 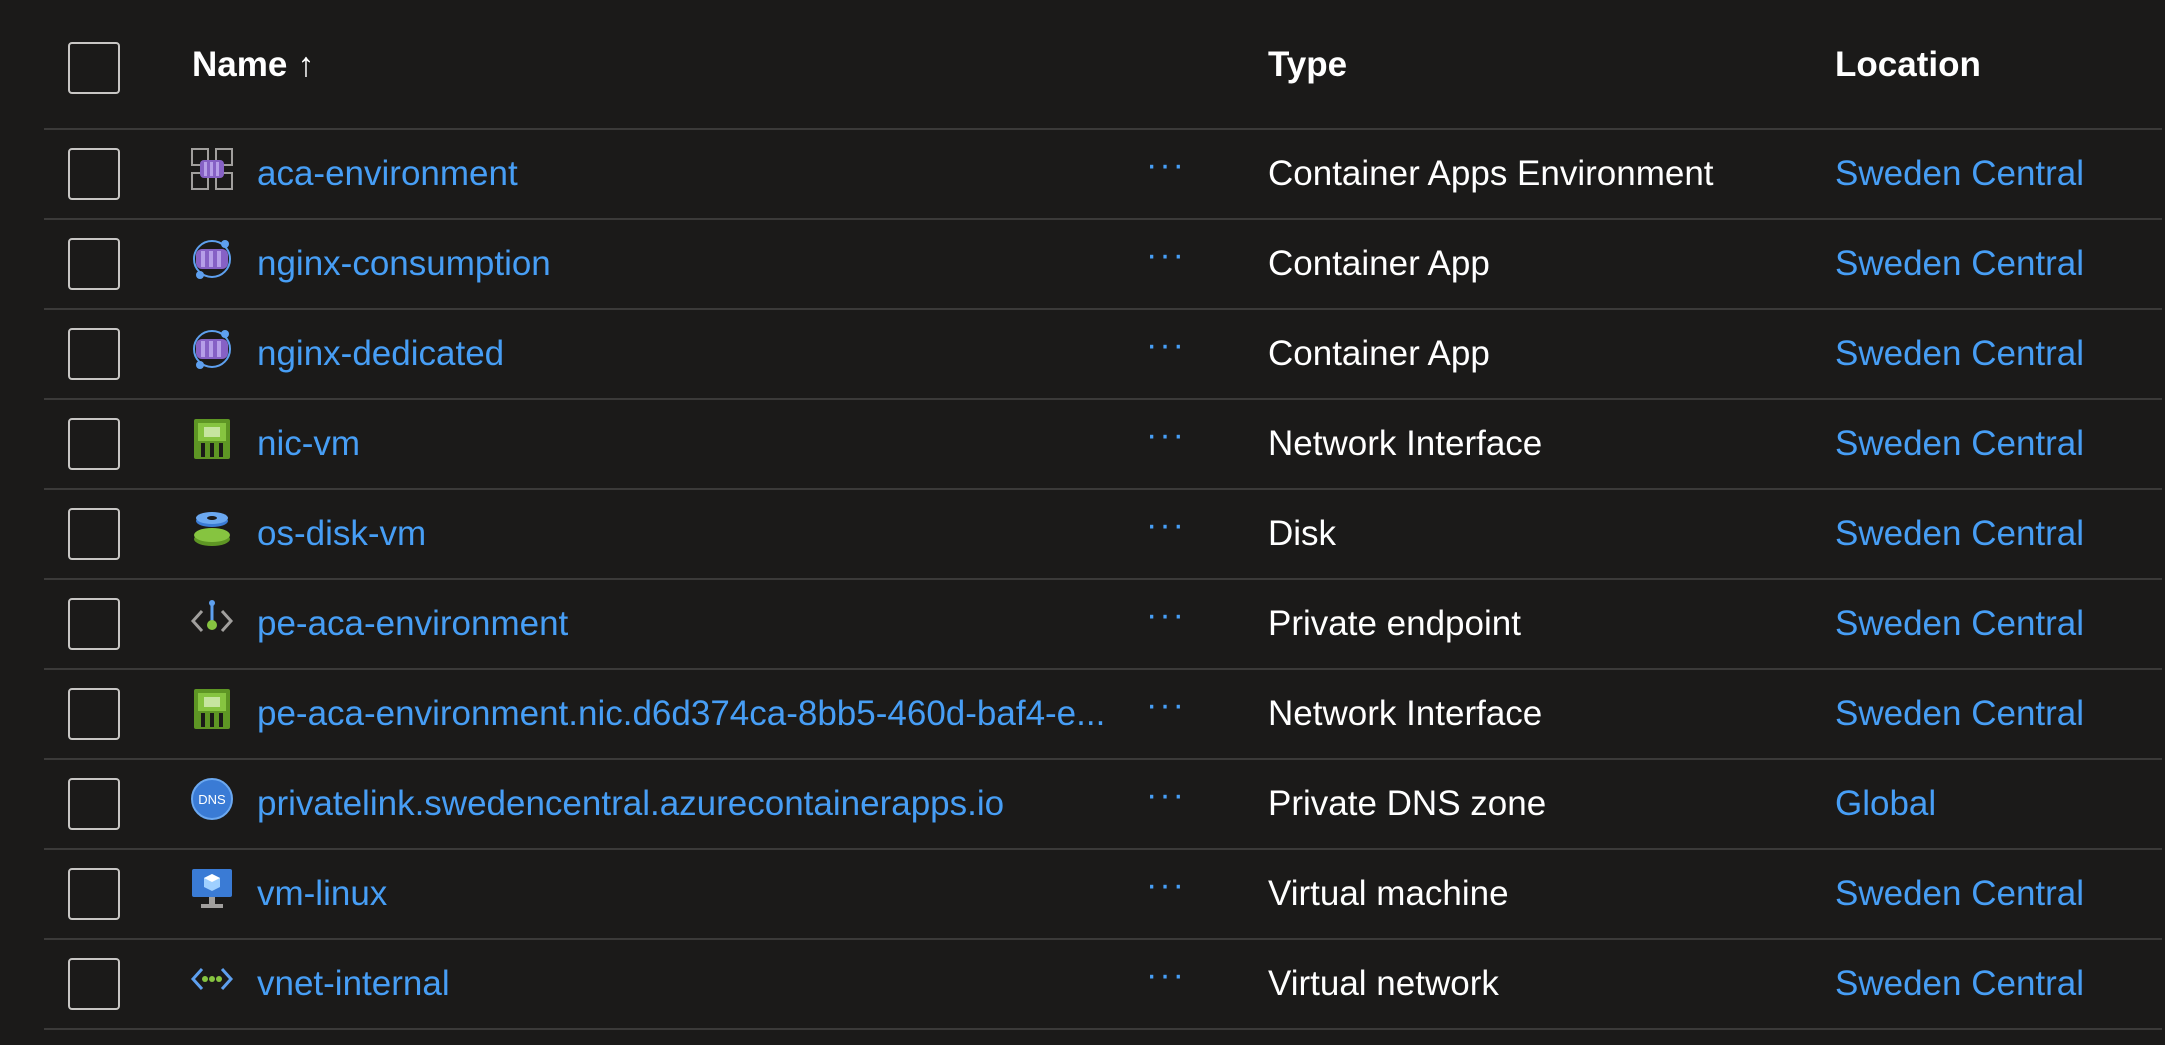 What do you see at coordinates (404, 264) in the screenshot?
I see `resource-name-link: nginx-consumption` at bounding box center [404, 264].